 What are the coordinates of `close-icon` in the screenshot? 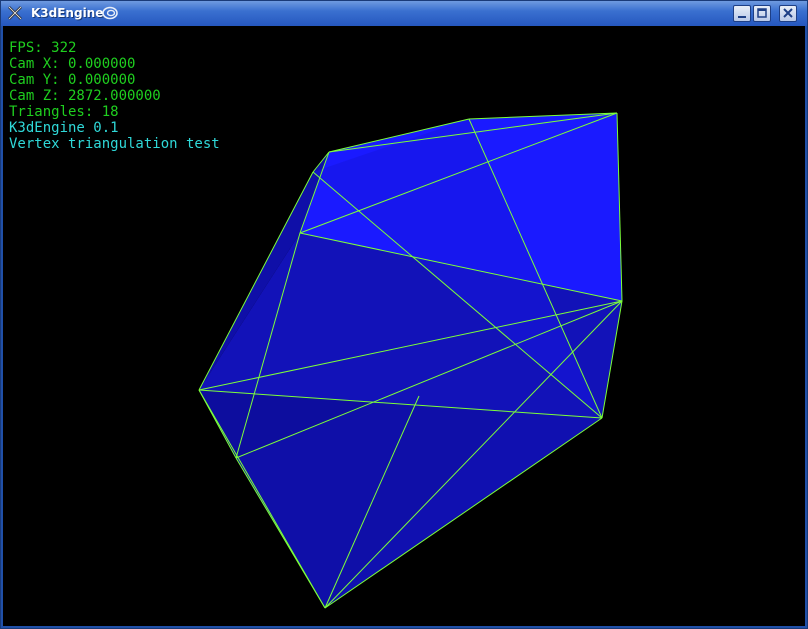 It's located at (788, 13).